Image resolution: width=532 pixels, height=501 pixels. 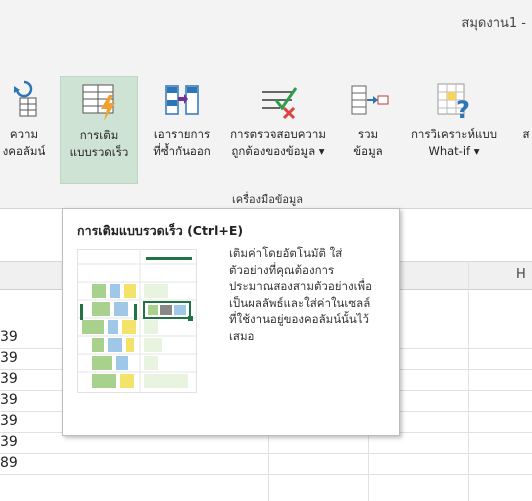 What do you see at coordinates (137, 321) in the screenshot?
I see `flash-fill-illustration` at bounding box center [137, 321].